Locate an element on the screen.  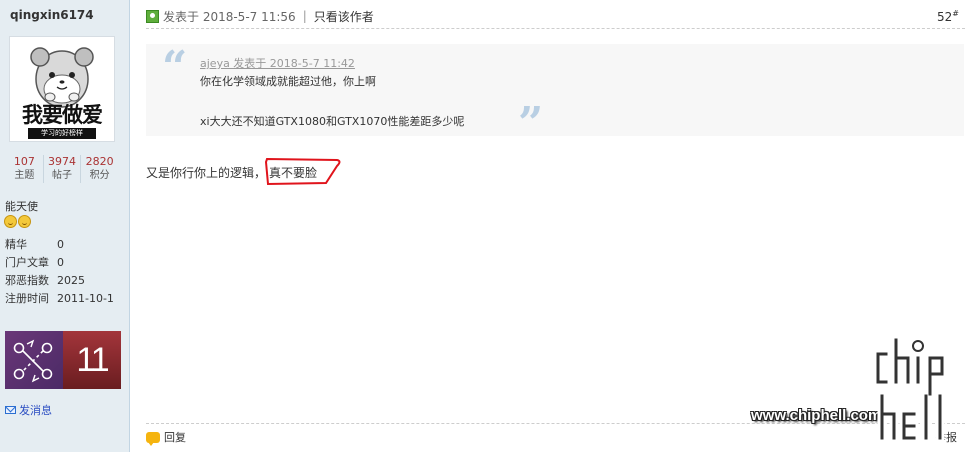
stat-credits-label: 积分 is located at coordinates (99, 175).